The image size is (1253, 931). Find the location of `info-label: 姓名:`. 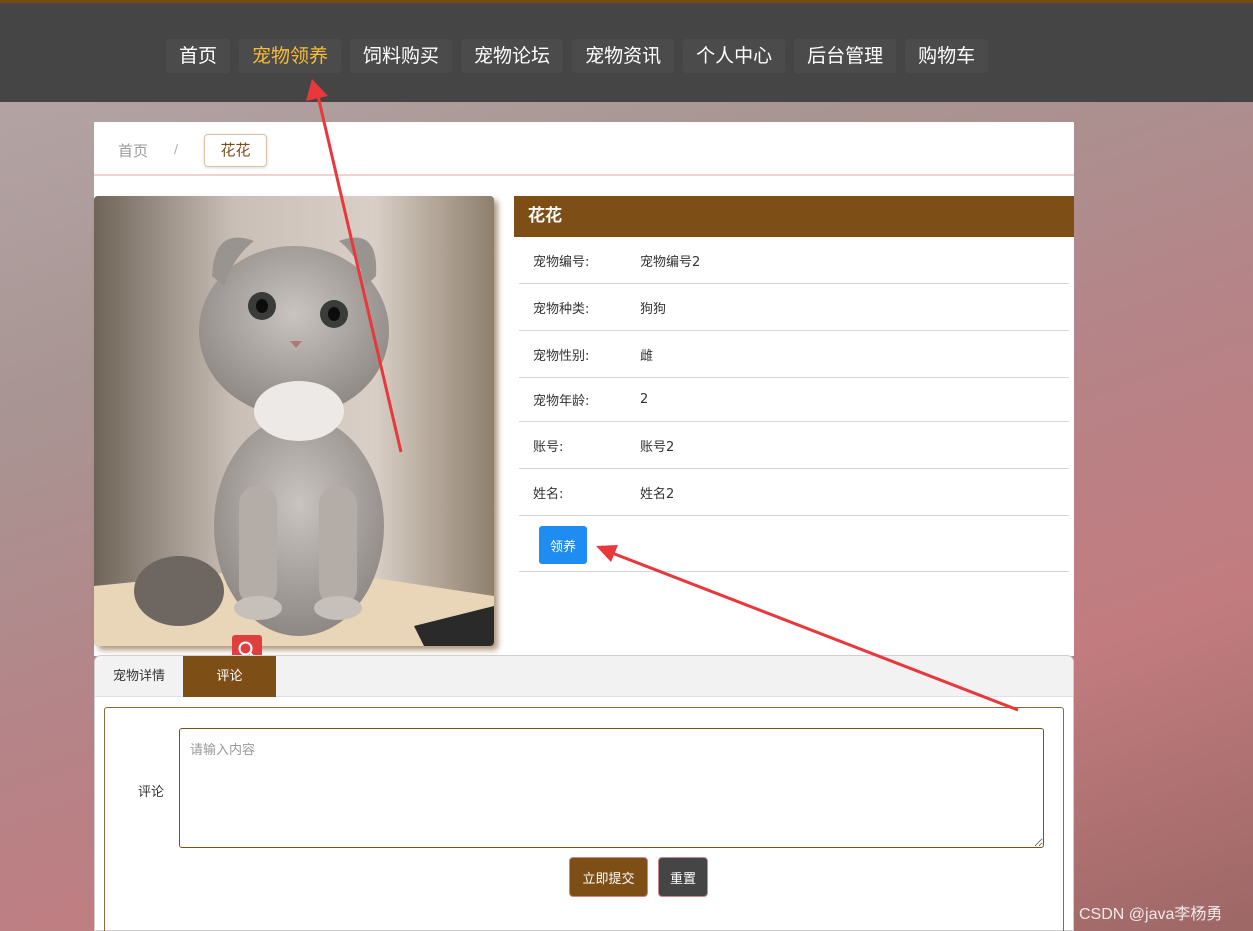

info-label: 姓名: is located at coordinates (548, 494).